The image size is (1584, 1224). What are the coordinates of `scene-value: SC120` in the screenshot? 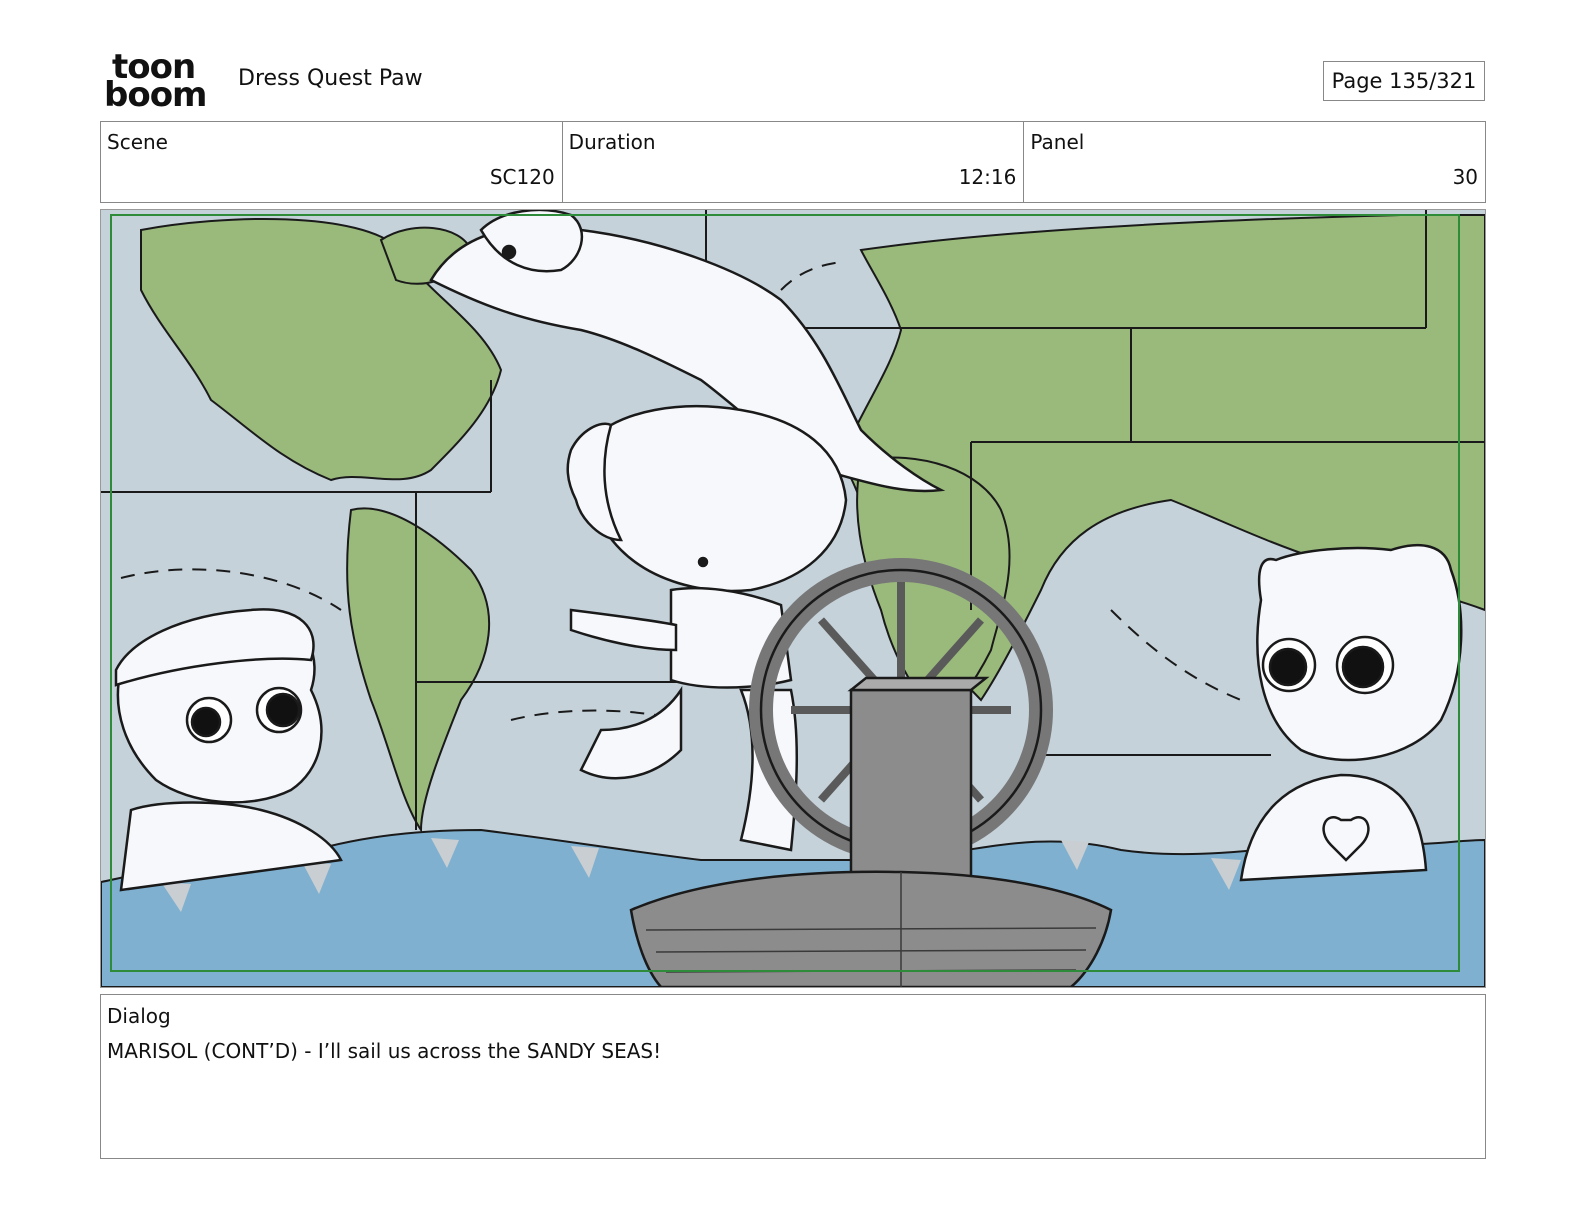 It's located at (522, 177).